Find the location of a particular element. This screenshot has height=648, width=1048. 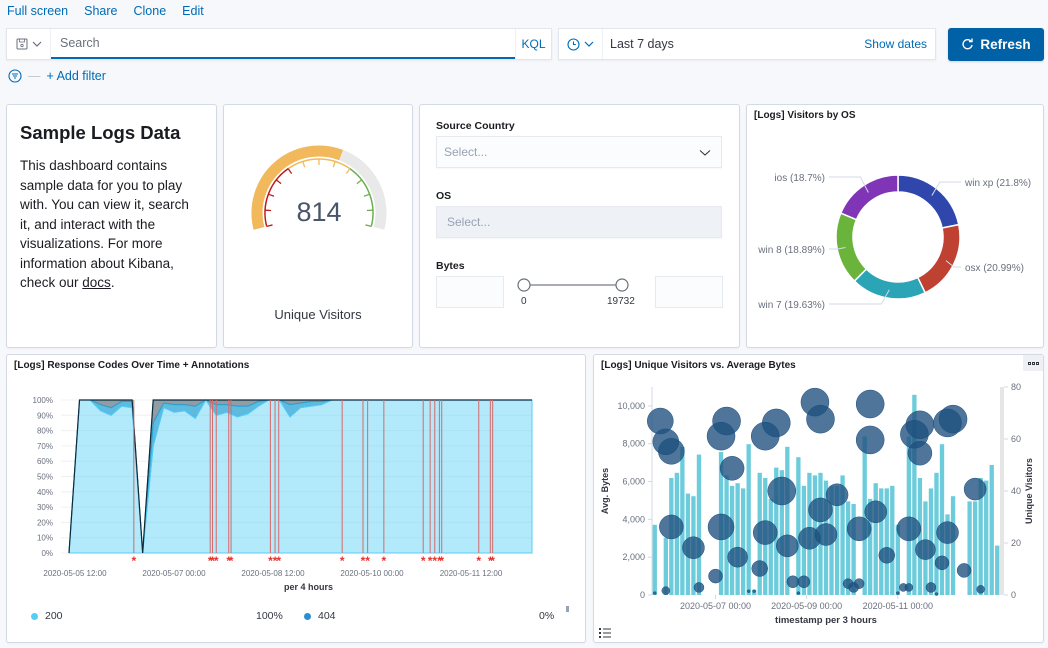

x-tick-label: 2020-05-11 12:00 is located at coordinates (471, 573).